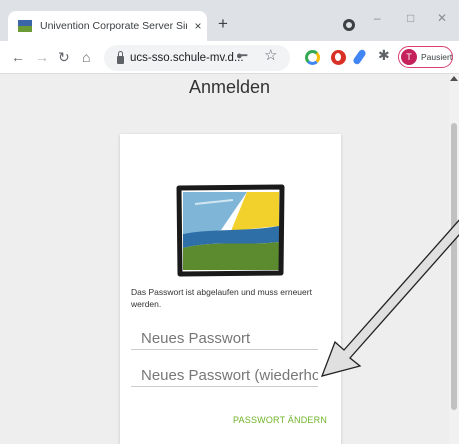  I want to click on page-title: Anmelden, so click(229, 87).